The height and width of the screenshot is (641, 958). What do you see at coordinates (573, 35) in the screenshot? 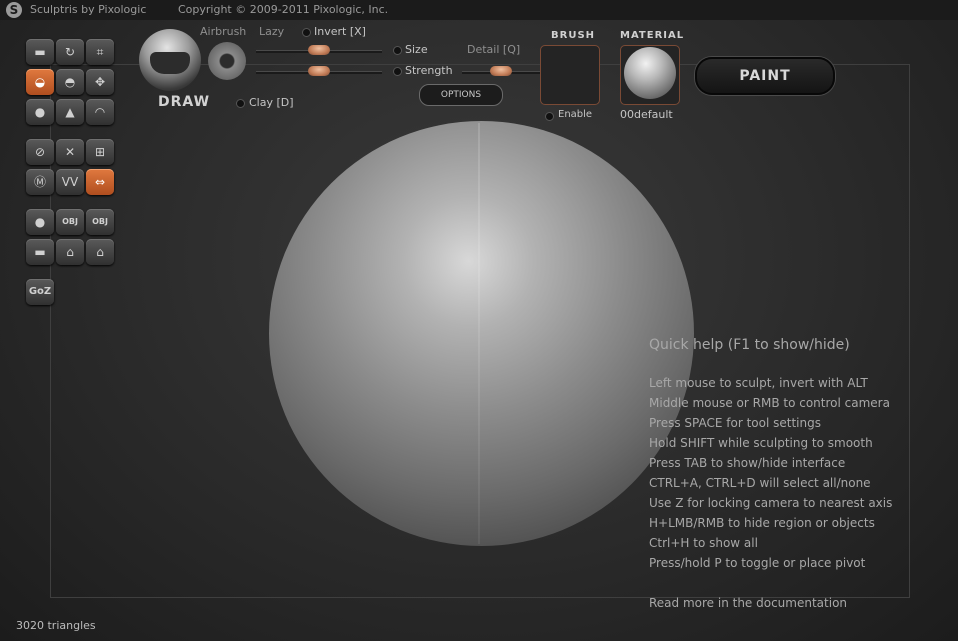
I see `brush-header: BRUSH` at bounding box center [573, 35].